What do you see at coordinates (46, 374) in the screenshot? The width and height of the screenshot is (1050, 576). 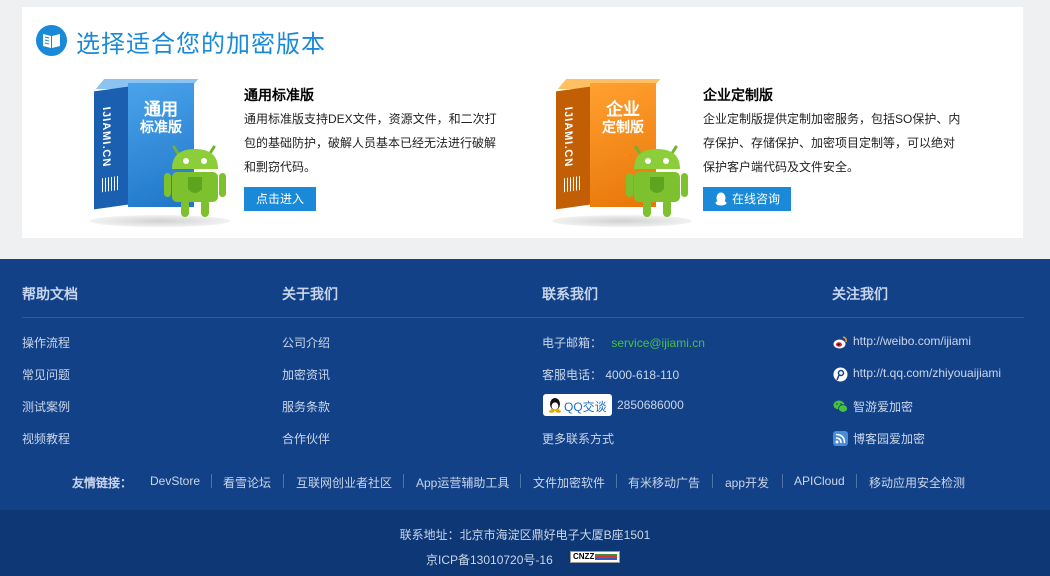 I see `link-faq: 常见问题` at bounding box center [46, 374].